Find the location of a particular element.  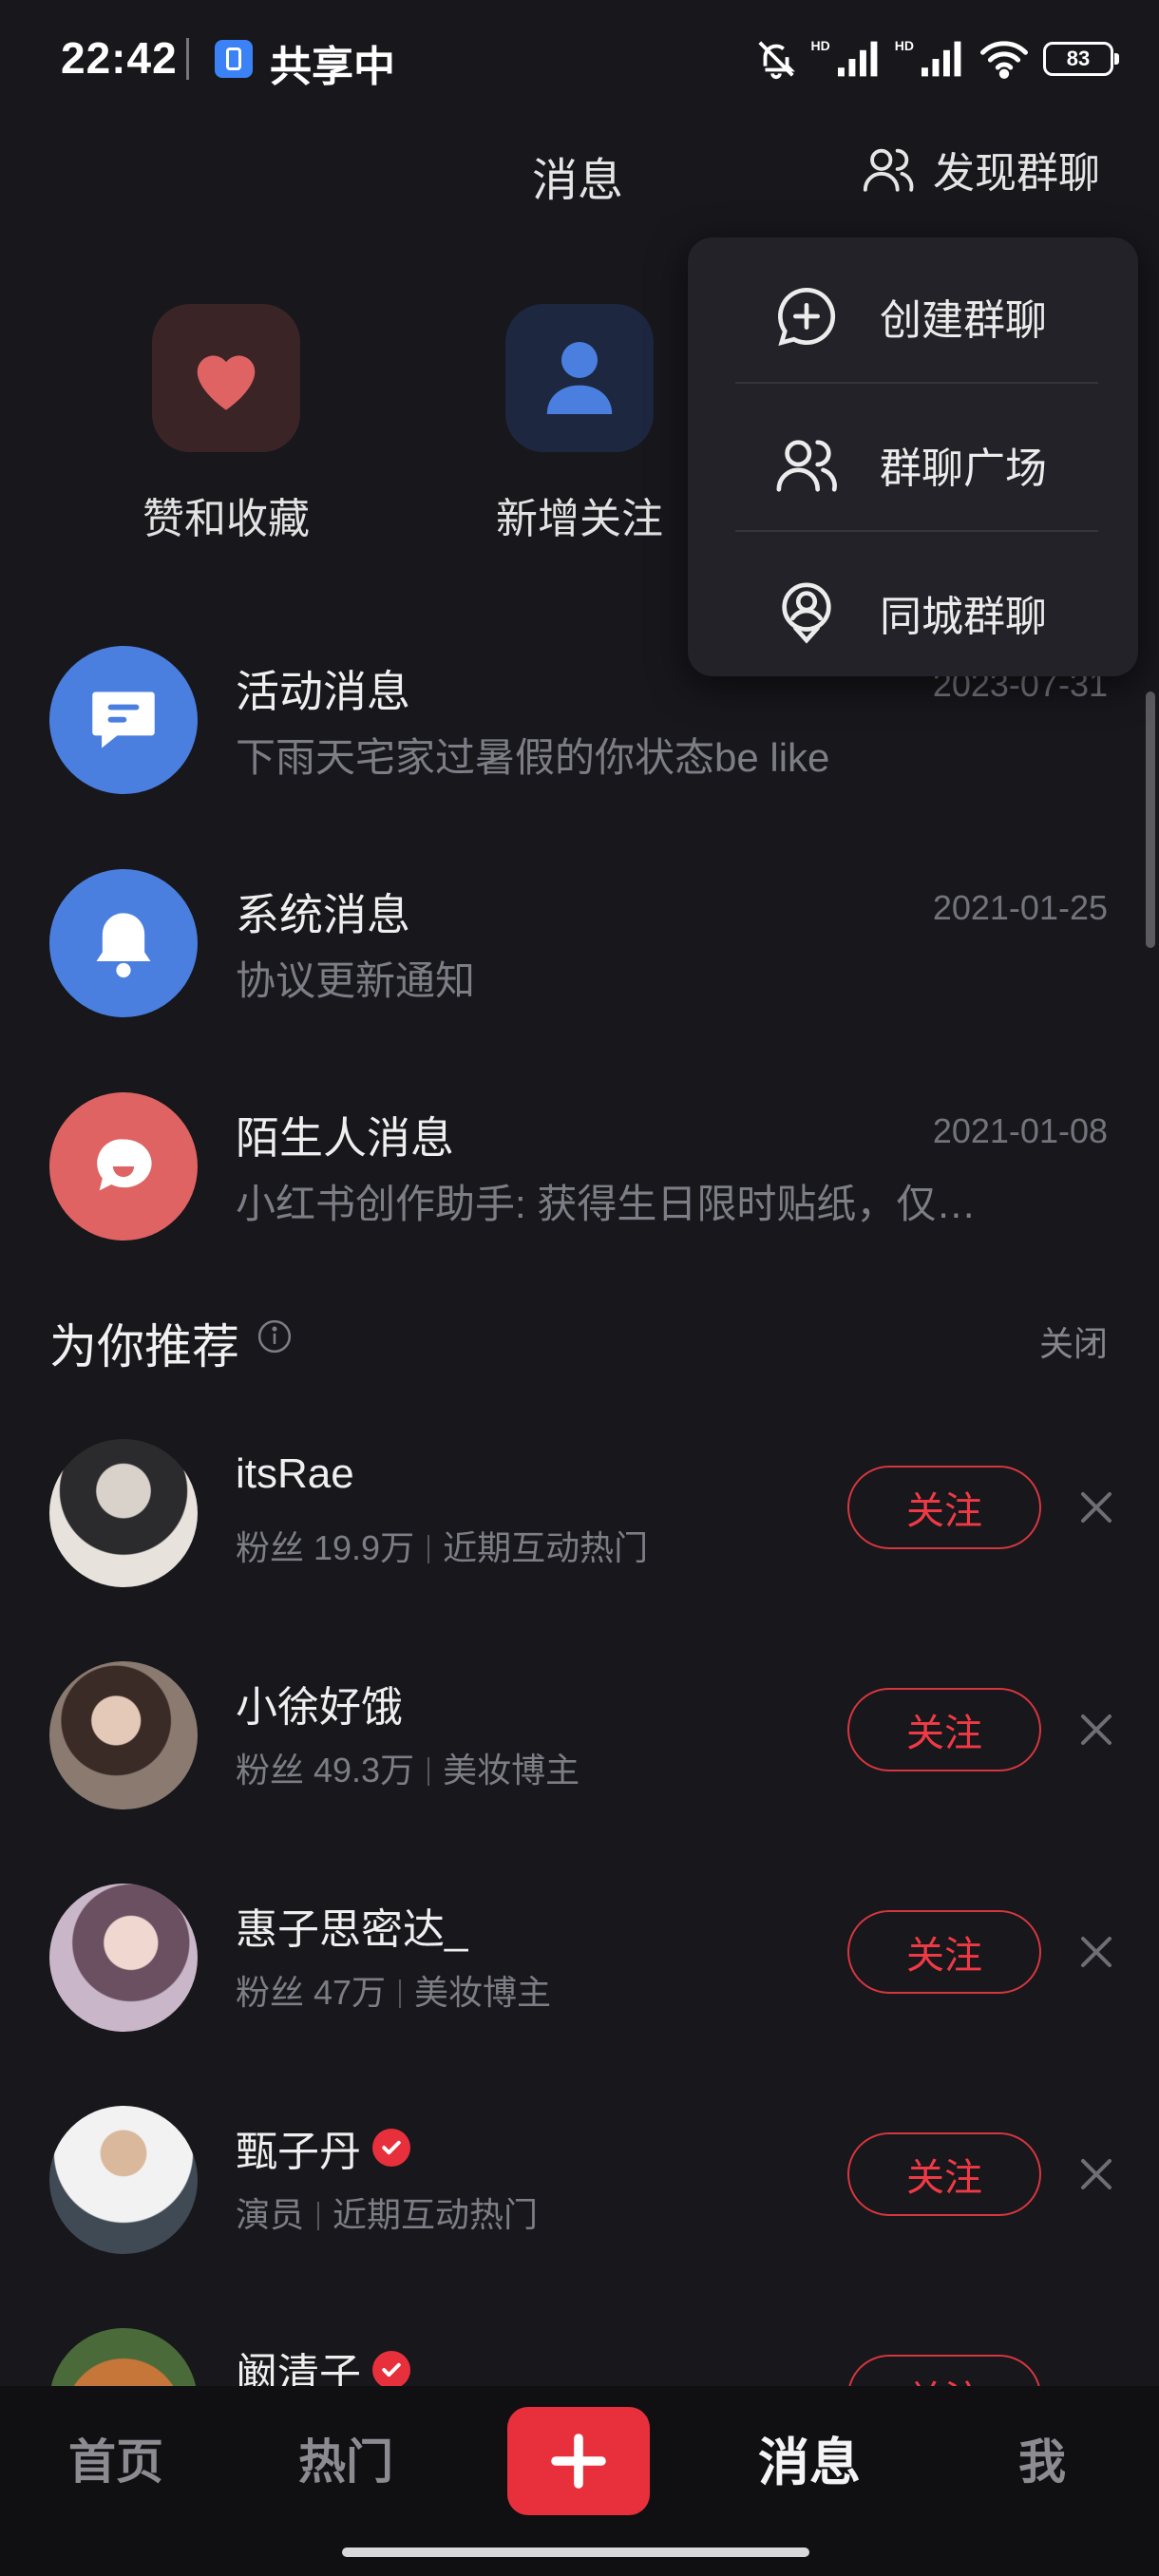

group-plaza-item: 群聊广场 is located at coordinates (913, 464).